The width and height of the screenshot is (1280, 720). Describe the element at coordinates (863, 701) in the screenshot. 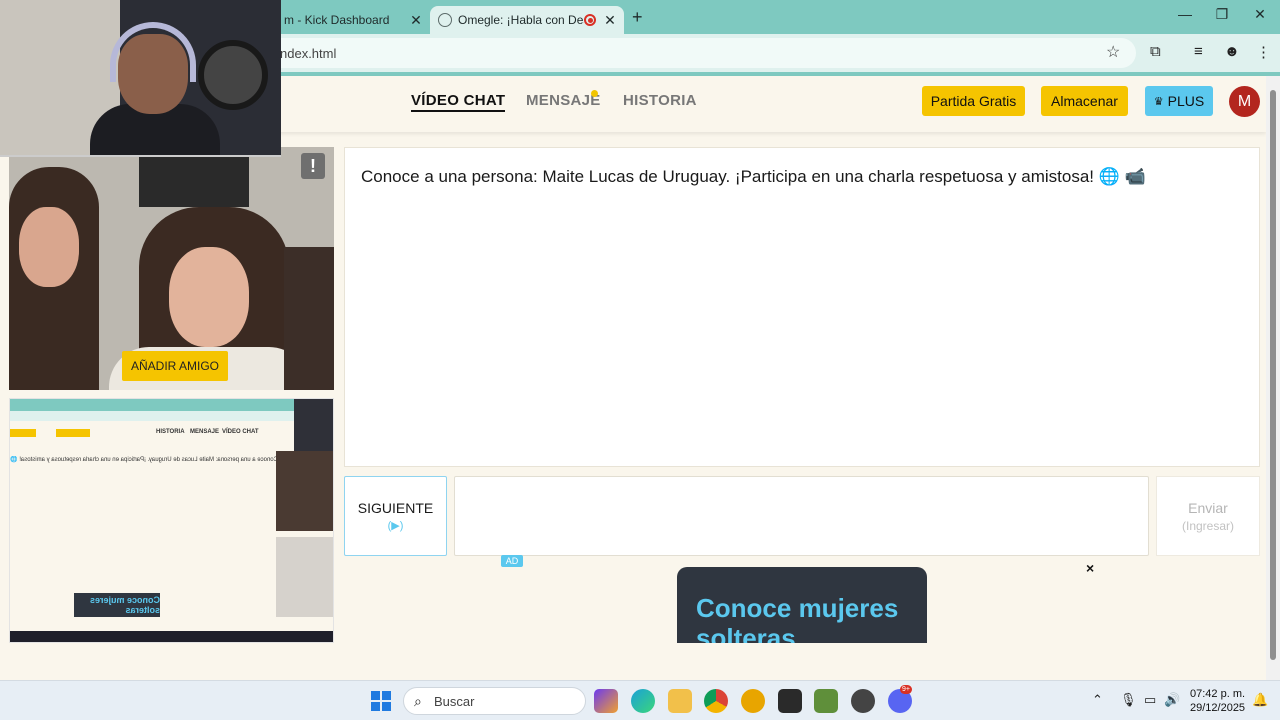

I see `obs-icon` at that location.